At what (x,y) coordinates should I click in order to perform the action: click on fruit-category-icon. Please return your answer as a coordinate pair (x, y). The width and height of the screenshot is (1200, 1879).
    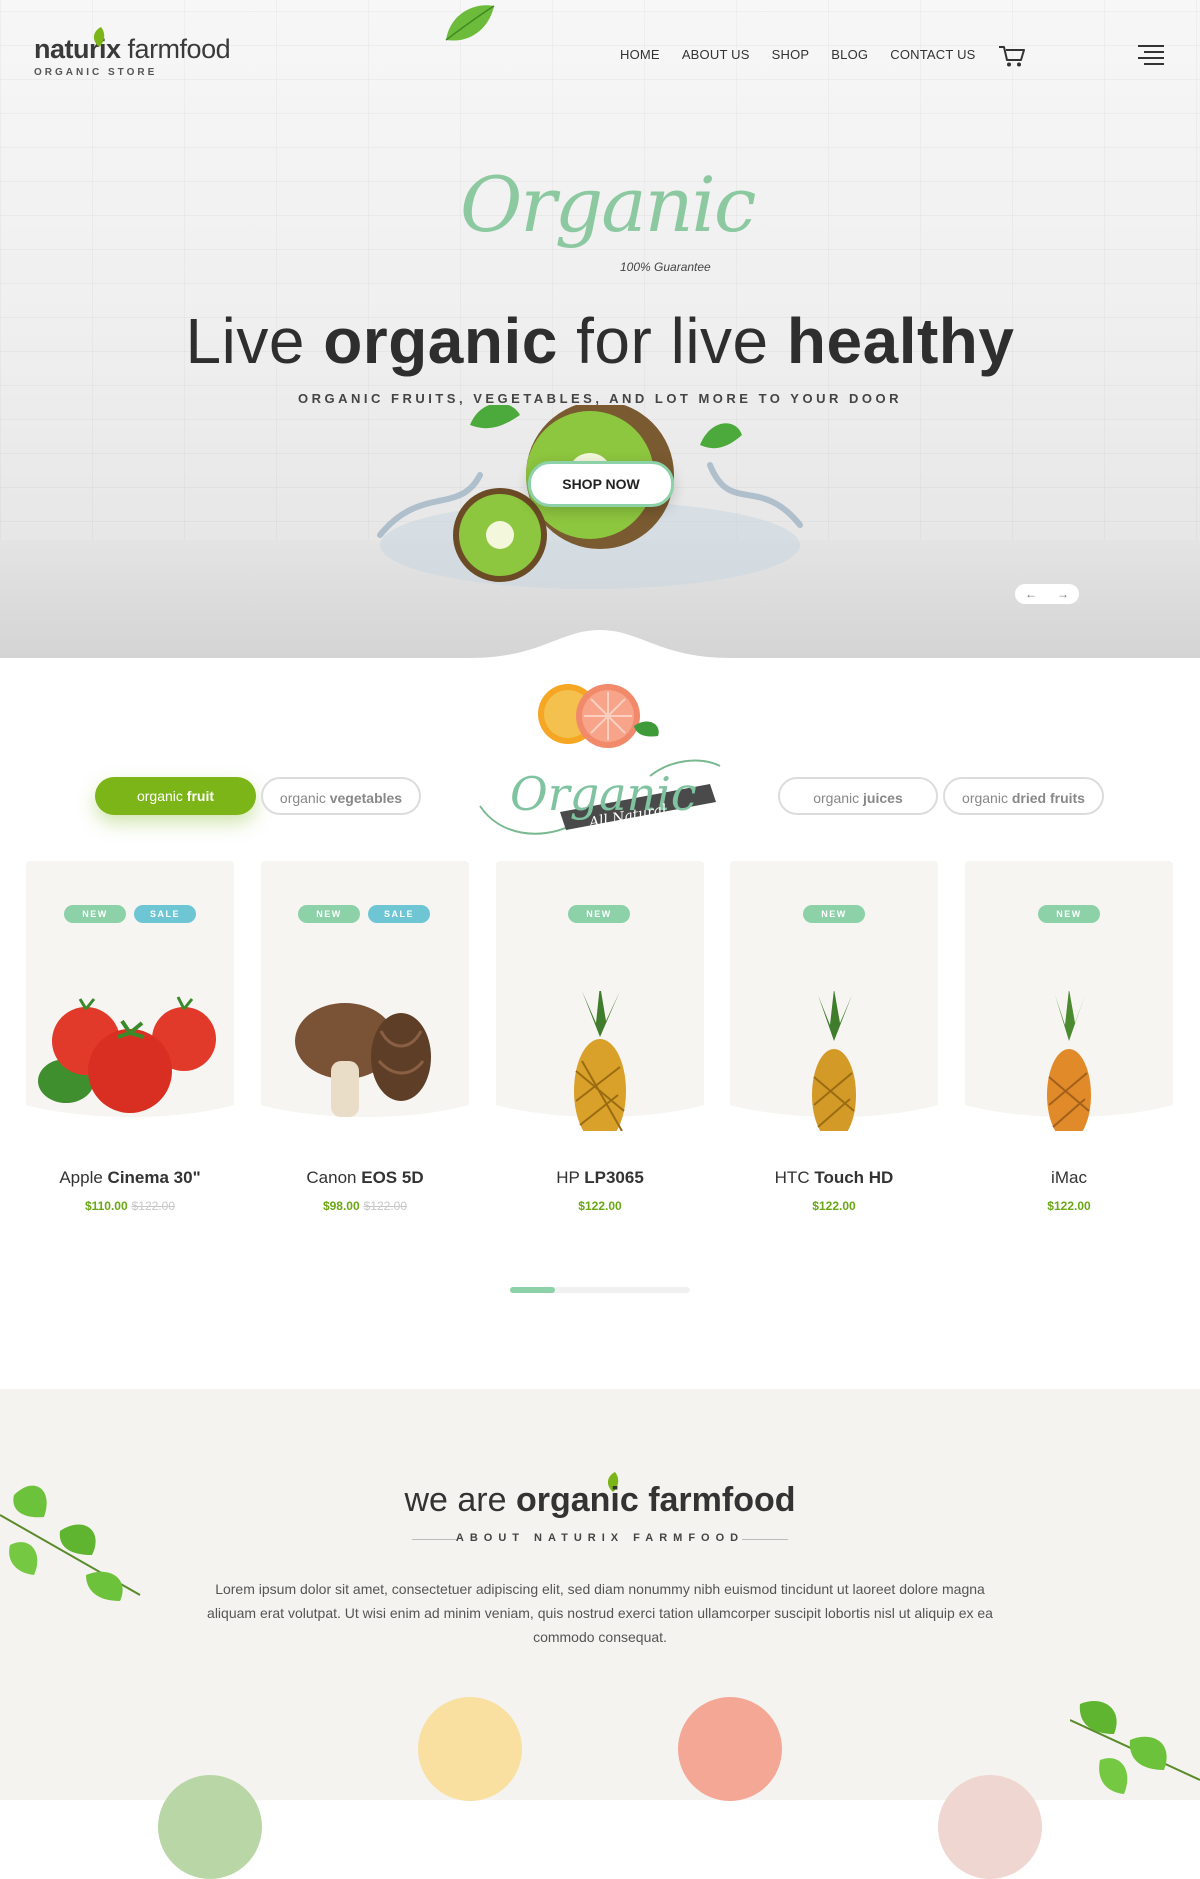
    Looking at the image, I should click on (990, 1827).